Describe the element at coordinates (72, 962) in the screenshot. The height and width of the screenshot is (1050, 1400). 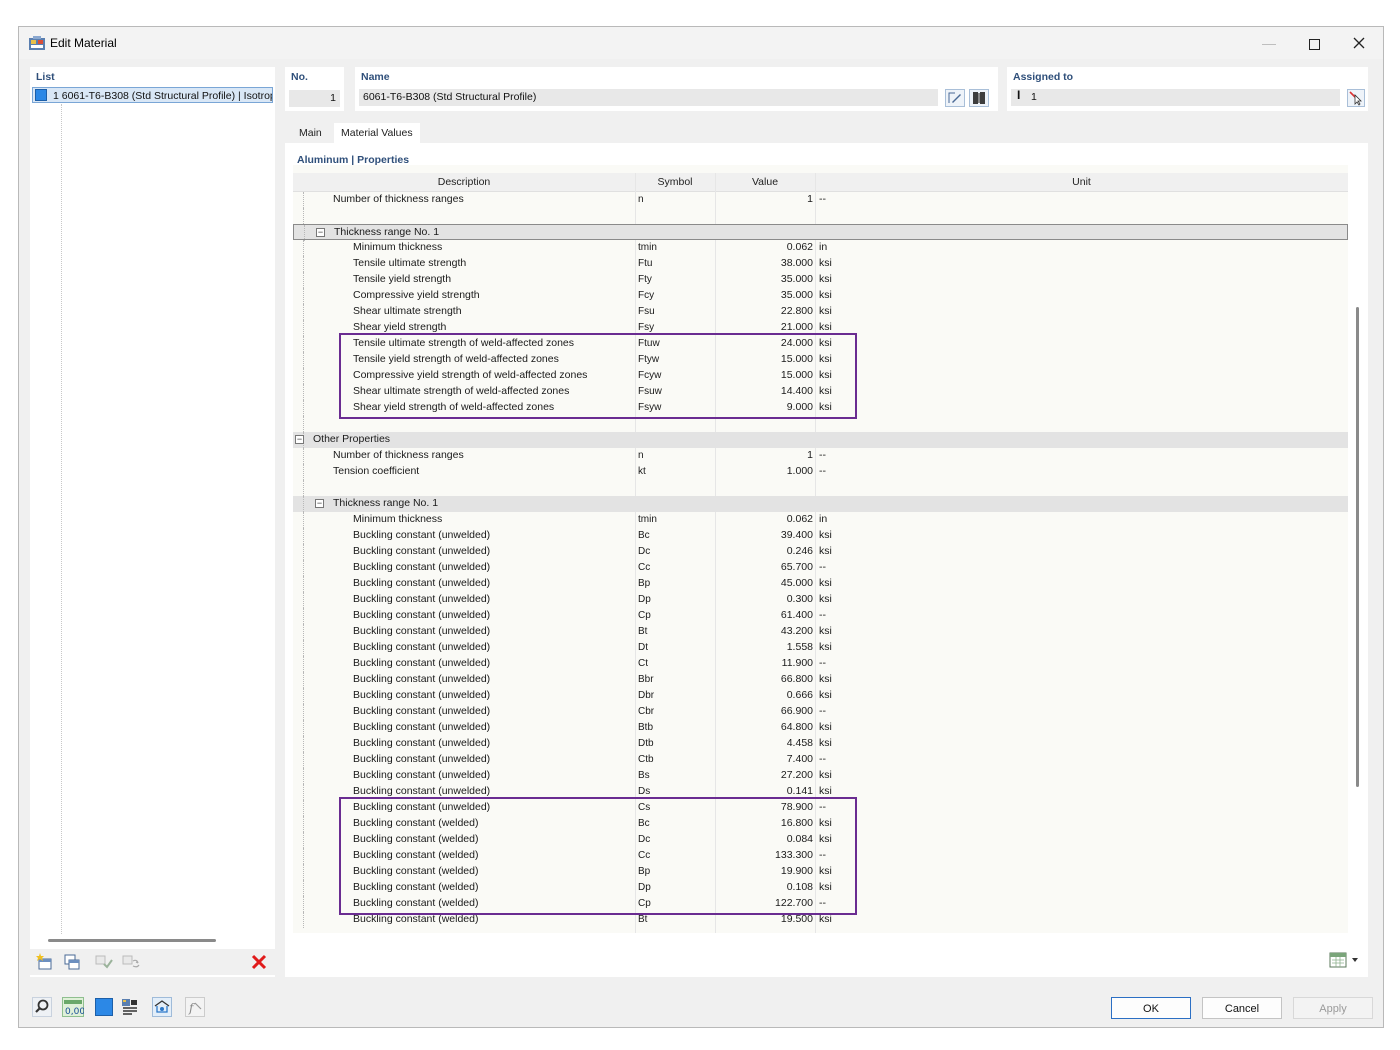
I see `copy-item-icon` at that location.